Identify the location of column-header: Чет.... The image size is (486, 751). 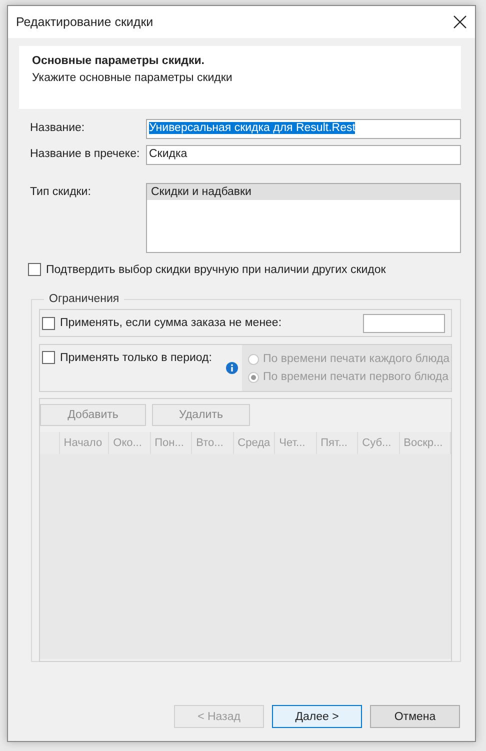
(296, 443).